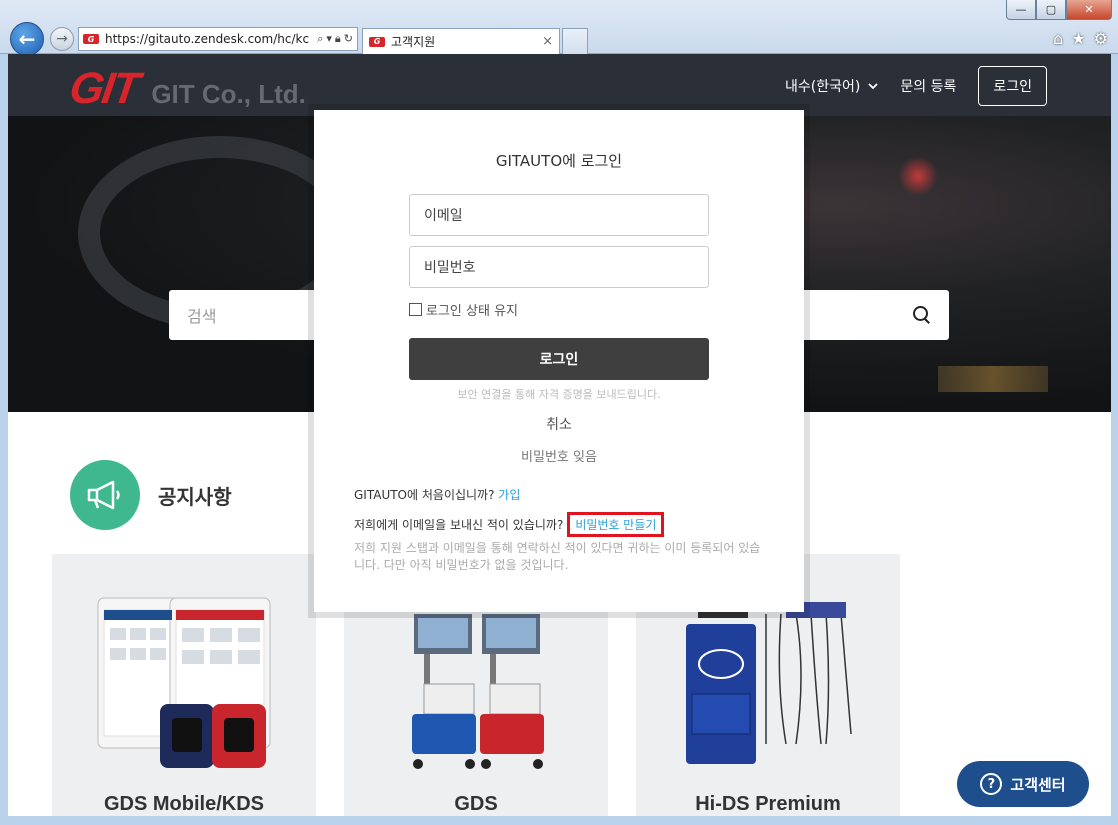 The image size is (1118, 825). I want to click on first-time-row: GITAUTO에 처음이십니까? 가입, so click(437, 494).